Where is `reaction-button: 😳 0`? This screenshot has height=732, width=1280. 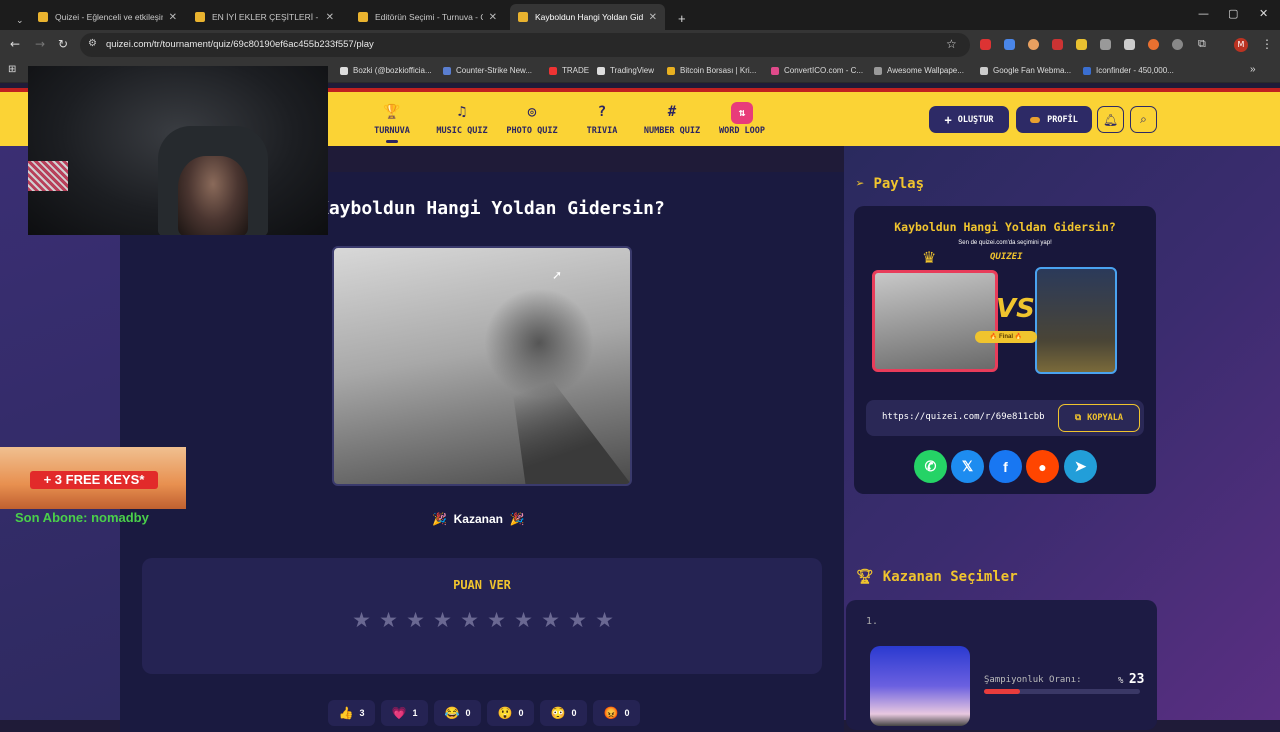 reaction-button: 😳 0 is located at coordinates (563, 713).